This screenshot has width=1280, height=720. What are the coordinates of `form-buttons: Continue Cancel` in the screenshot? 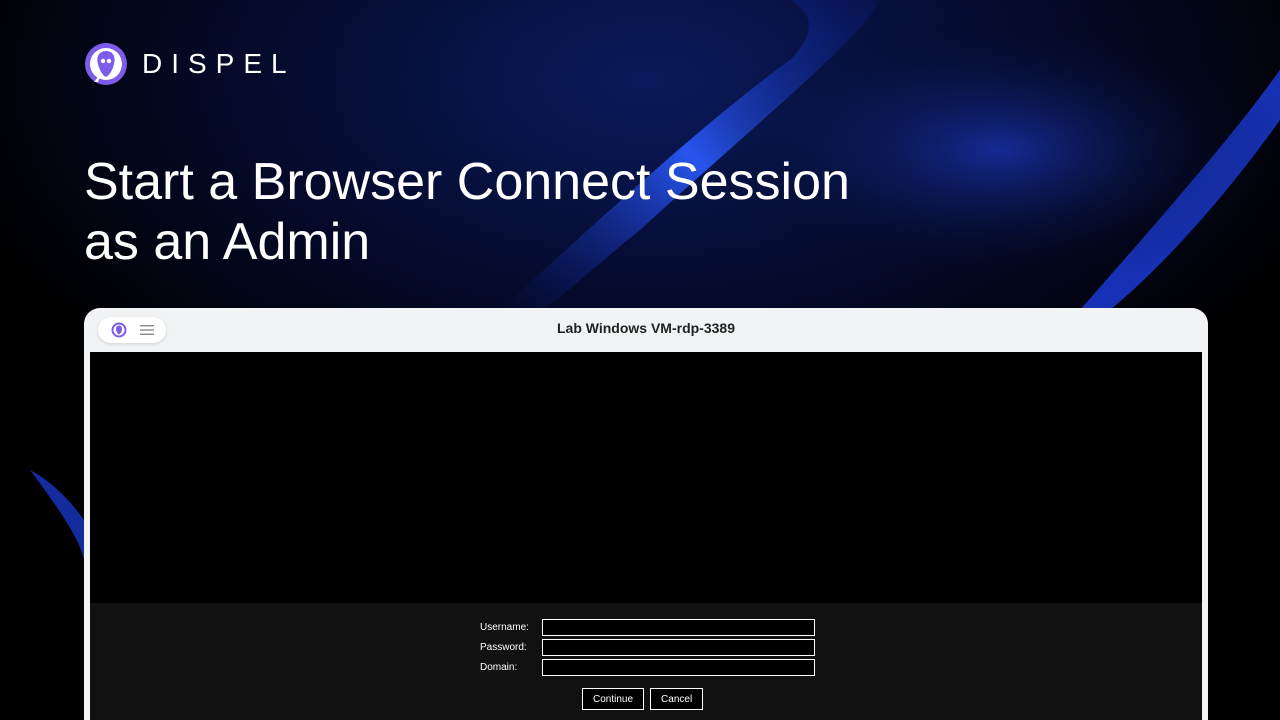 It's located at (643, 699).